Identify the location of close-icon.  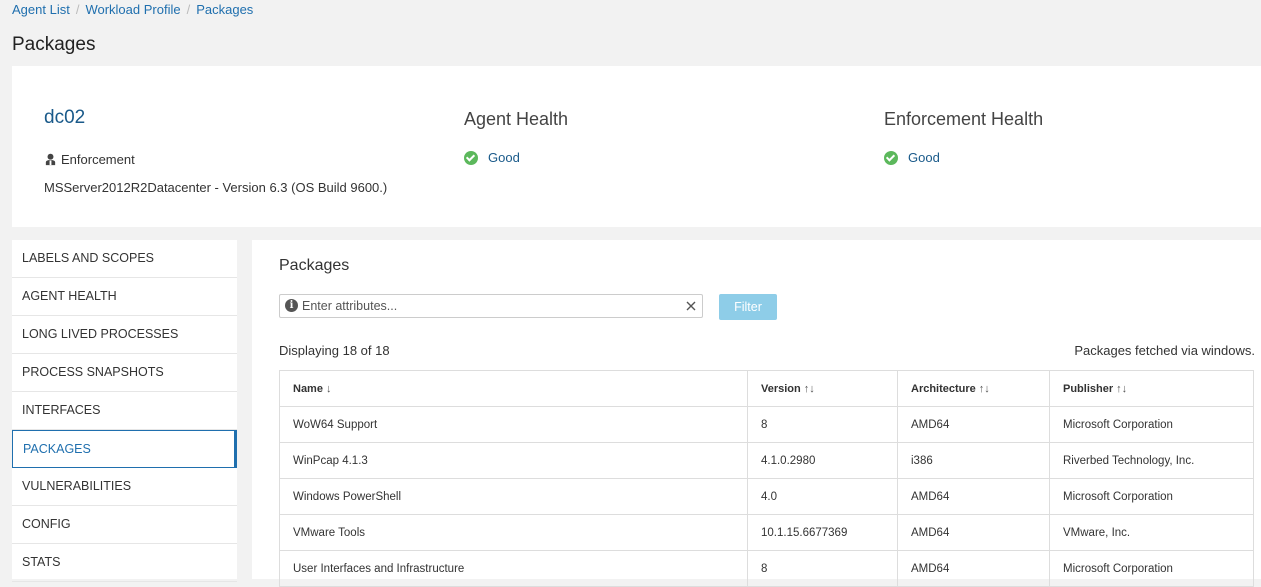
(691, 306).